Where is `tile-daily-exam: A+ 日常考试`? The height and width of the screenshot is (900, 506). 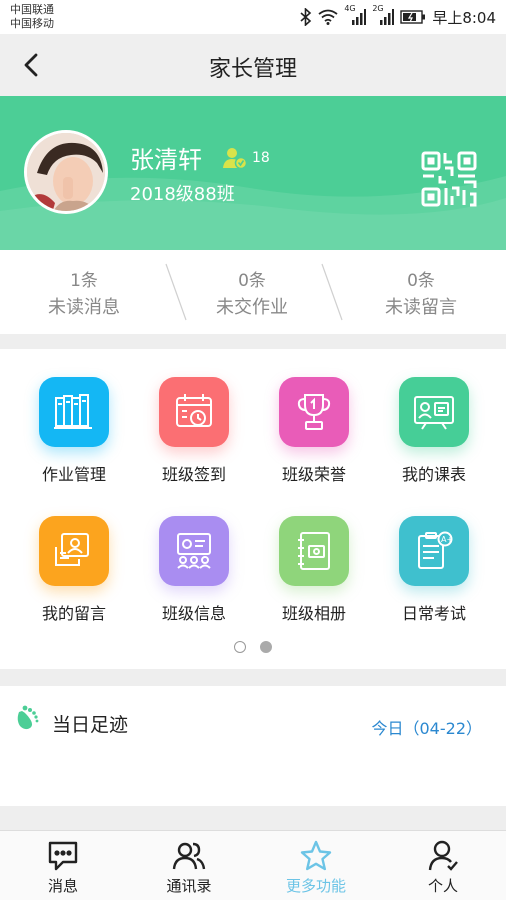
tile-daily-exam: A+ 日常考试 is located at coordinates (434, 555).